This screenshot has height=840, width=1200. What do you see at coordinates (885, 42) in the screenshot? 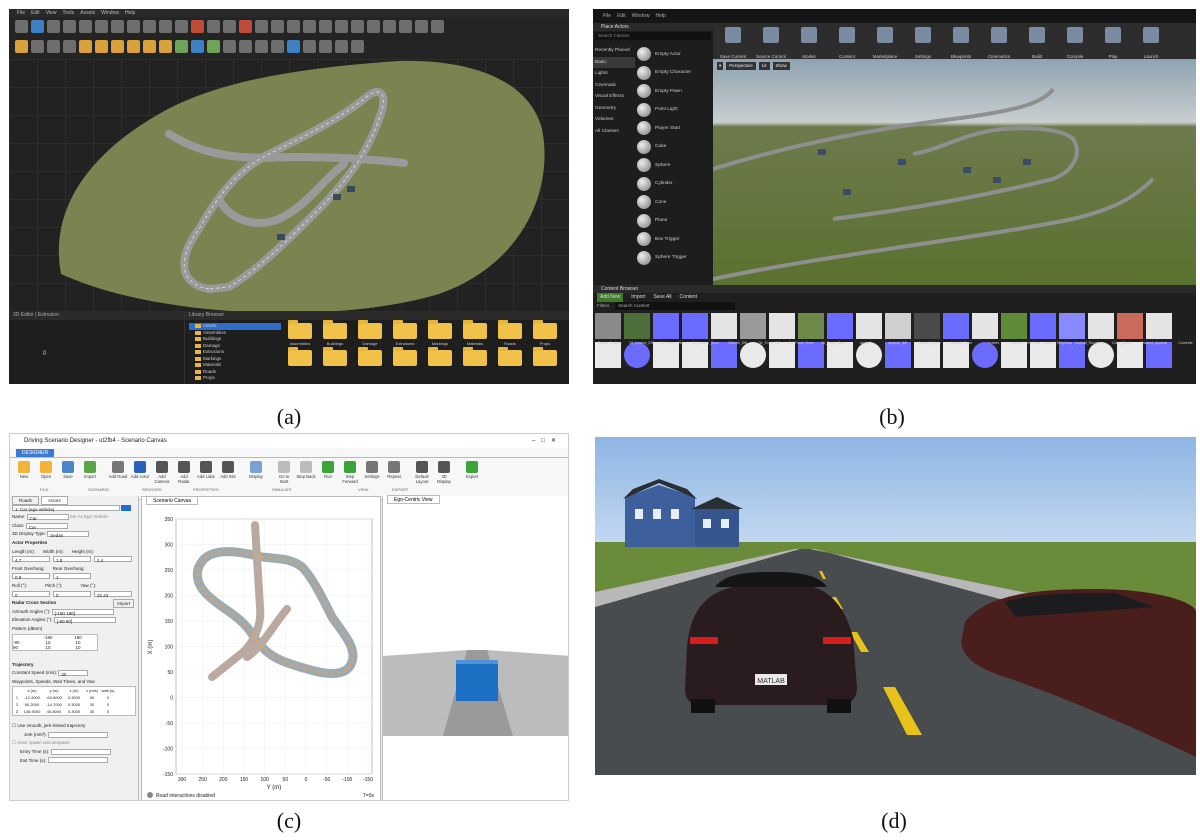
I see `marketplace-button: Marketplace` at bounding box center [885, 42].